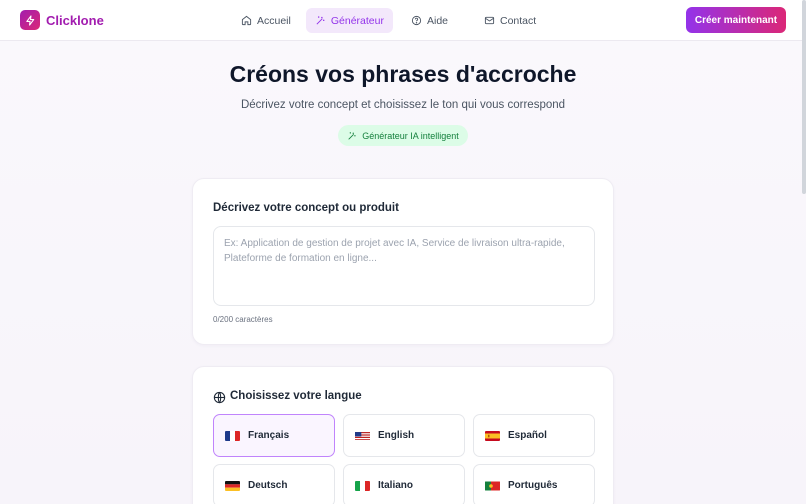  I want to click on nav-item-contact: Contact, so click(510, 20).